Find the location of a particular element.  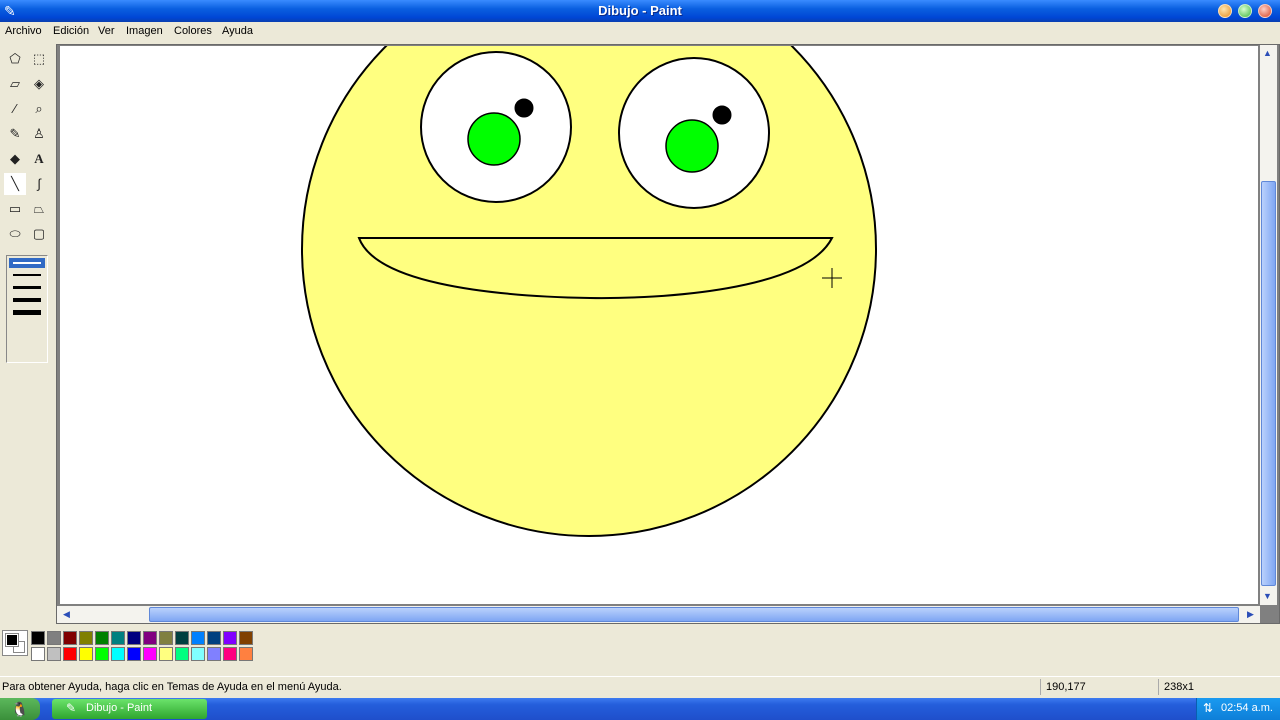

status-coordinates: 190,177 is located at coordinates (1098, 687).